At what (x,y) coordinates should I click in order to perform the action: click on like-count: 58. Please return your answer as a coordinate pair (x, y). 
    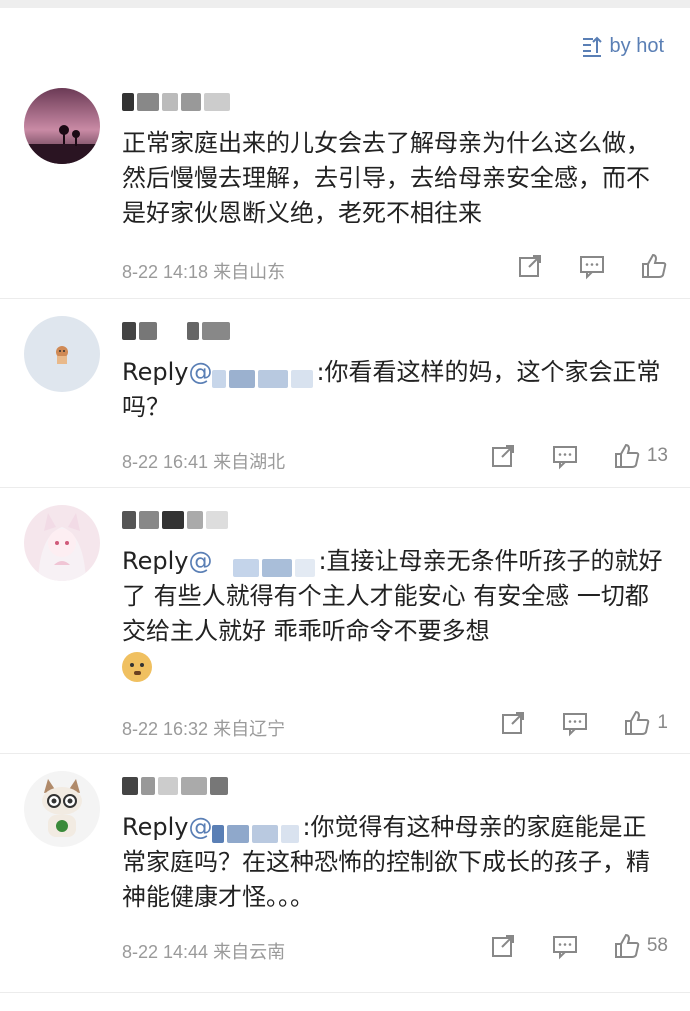
    Looking at the image, I should click on (657, 945).